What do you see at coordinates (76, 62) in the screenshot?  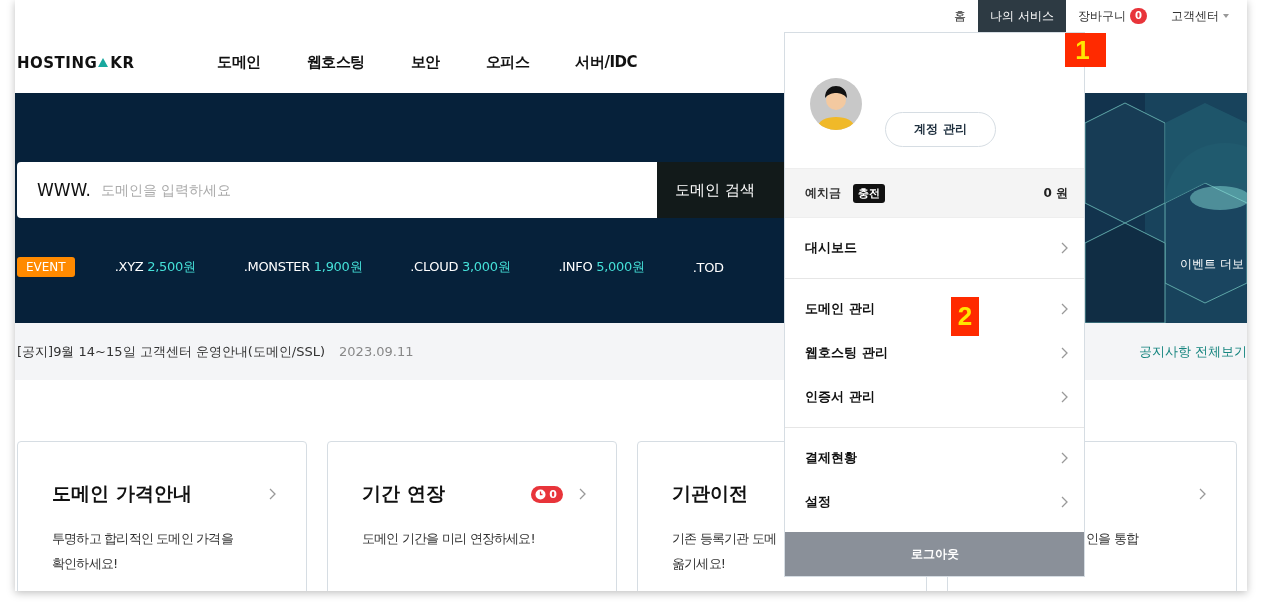 I see `logo: HOSTING KR` at bounding box center [76, 62].